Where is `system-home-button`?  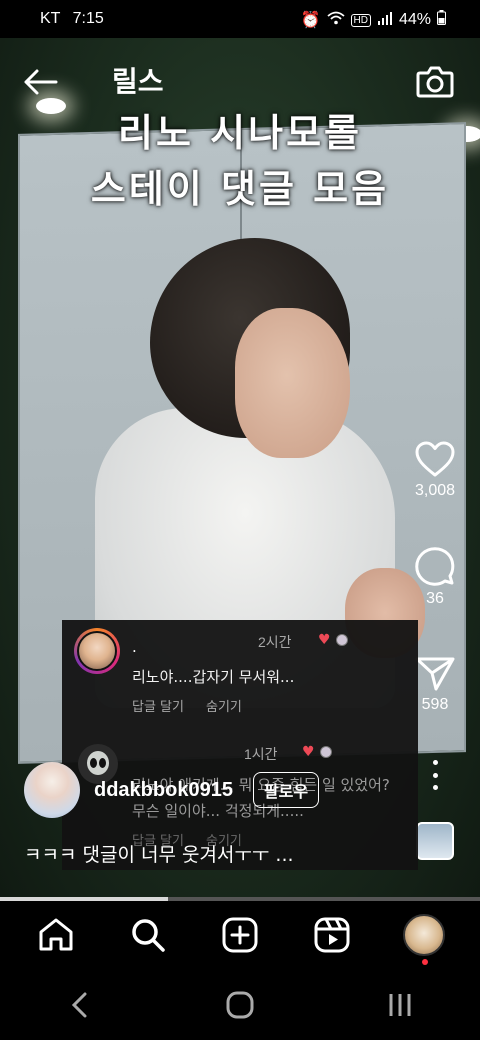
system-home-button is located at coordinates (240, 1005).